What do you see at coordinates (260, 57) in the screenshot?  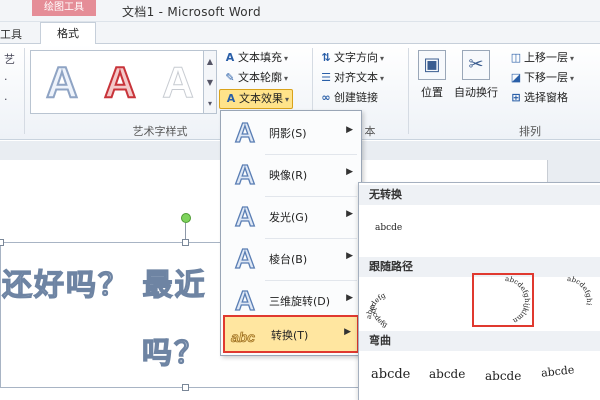 I see `text-fill-label: 文本填充` at bounding box center [260, 57].